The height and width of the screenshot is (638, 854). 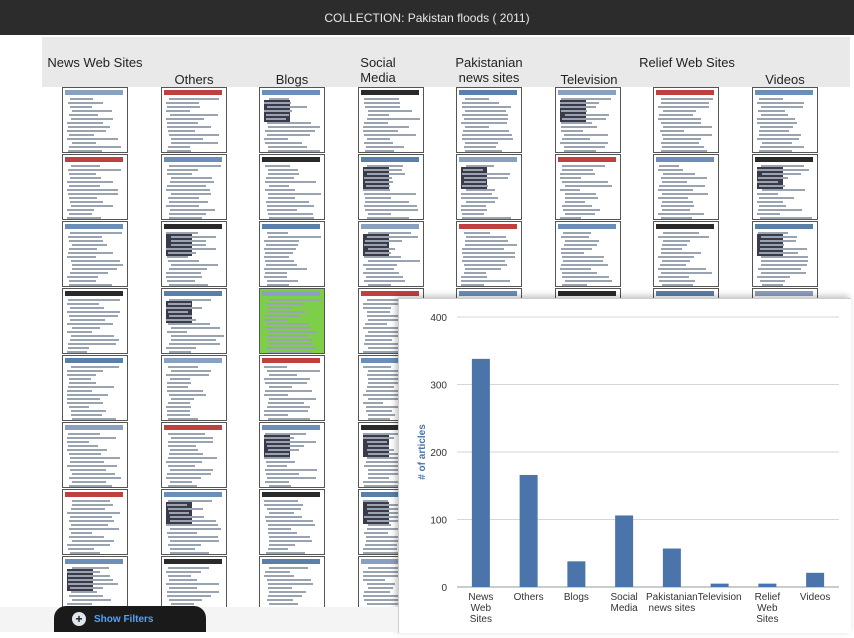 I want to click on column-header-social-media: Social Media, so click(x=378, y=70).